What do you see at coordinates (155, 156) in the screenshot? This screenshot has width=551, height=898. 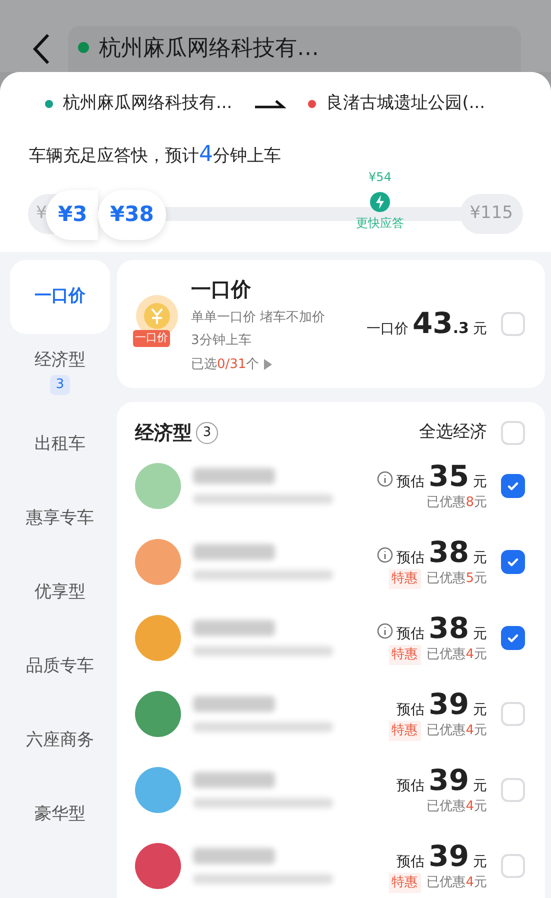 I see `eta-text: 车辆充足应答快，预计4分钟上车` at bounding box center [155, 156].